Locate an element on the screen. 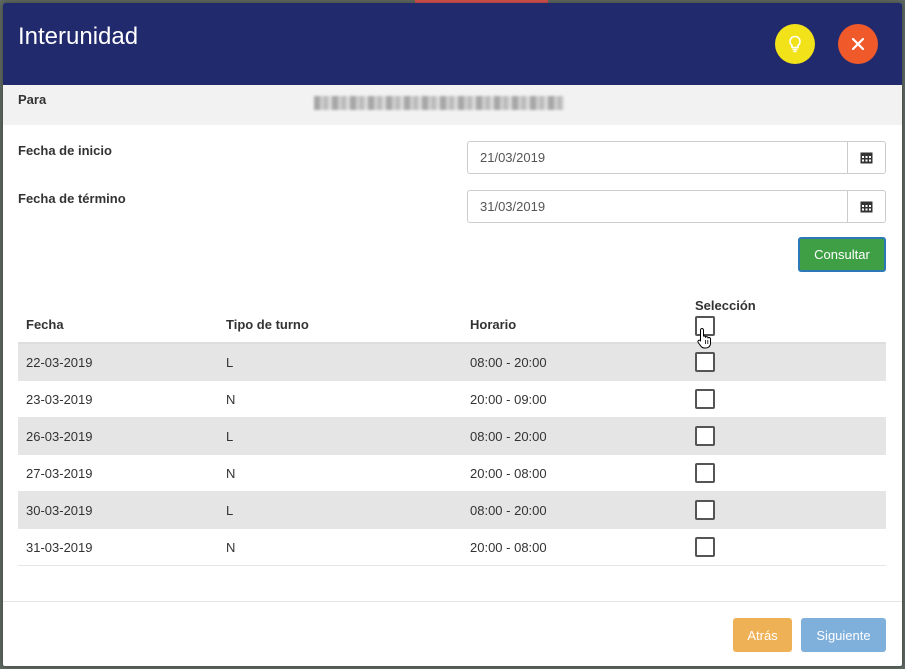  cell-fecha: 26-03-2019 is located at coordinates (59, 436).